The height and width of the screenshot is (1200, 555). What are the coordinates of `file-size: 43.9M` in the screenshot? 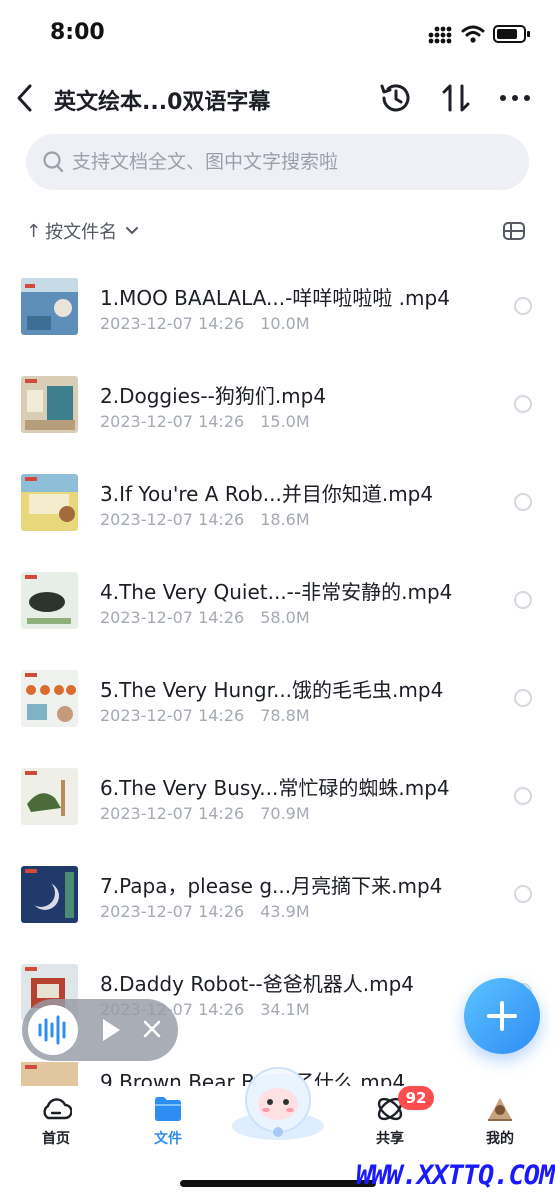 It's located at (285, 911).